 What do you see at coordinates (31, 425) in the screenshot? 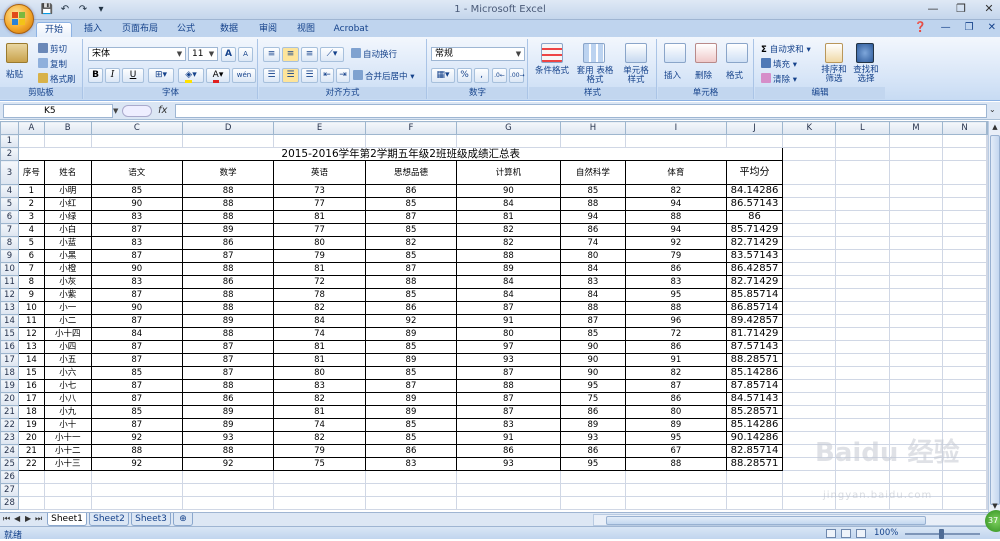
I see `cell: 19` at bounding box center [31, 425].